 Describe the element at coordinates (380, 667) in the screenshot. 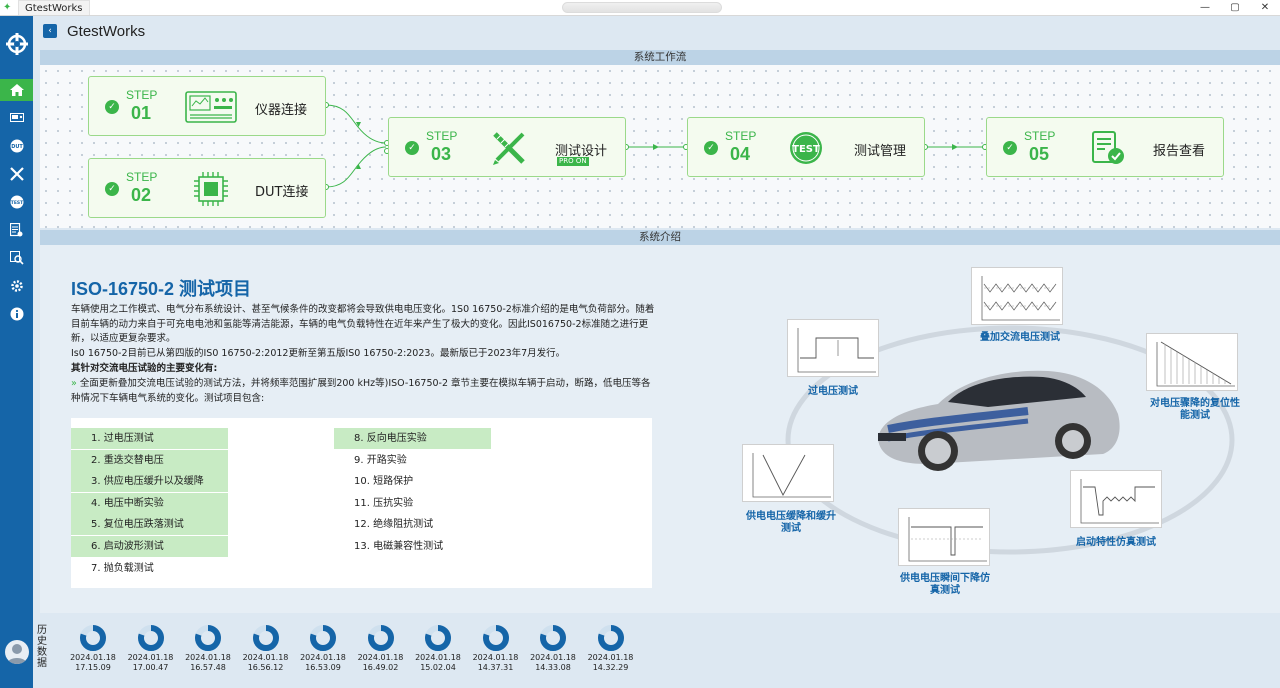

I see `history-time: 16.49.02` at that location.